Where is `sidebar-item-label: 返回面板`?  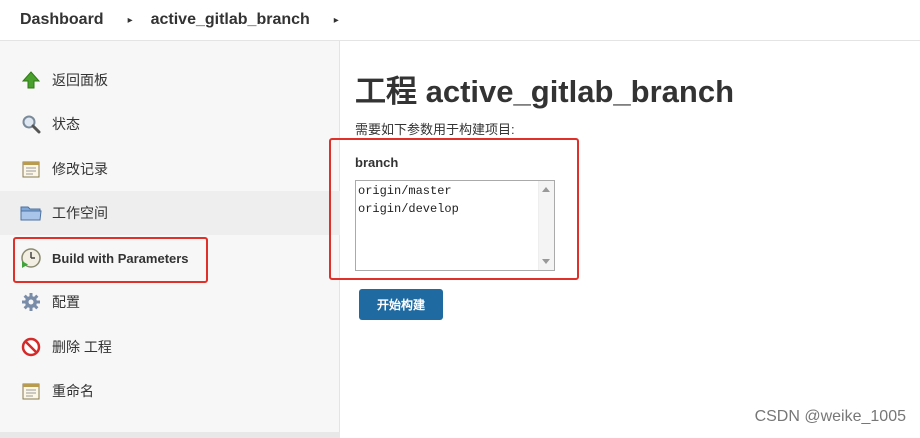
sidebar-item-label: 返回面板 is located at coordinates (80, 80).